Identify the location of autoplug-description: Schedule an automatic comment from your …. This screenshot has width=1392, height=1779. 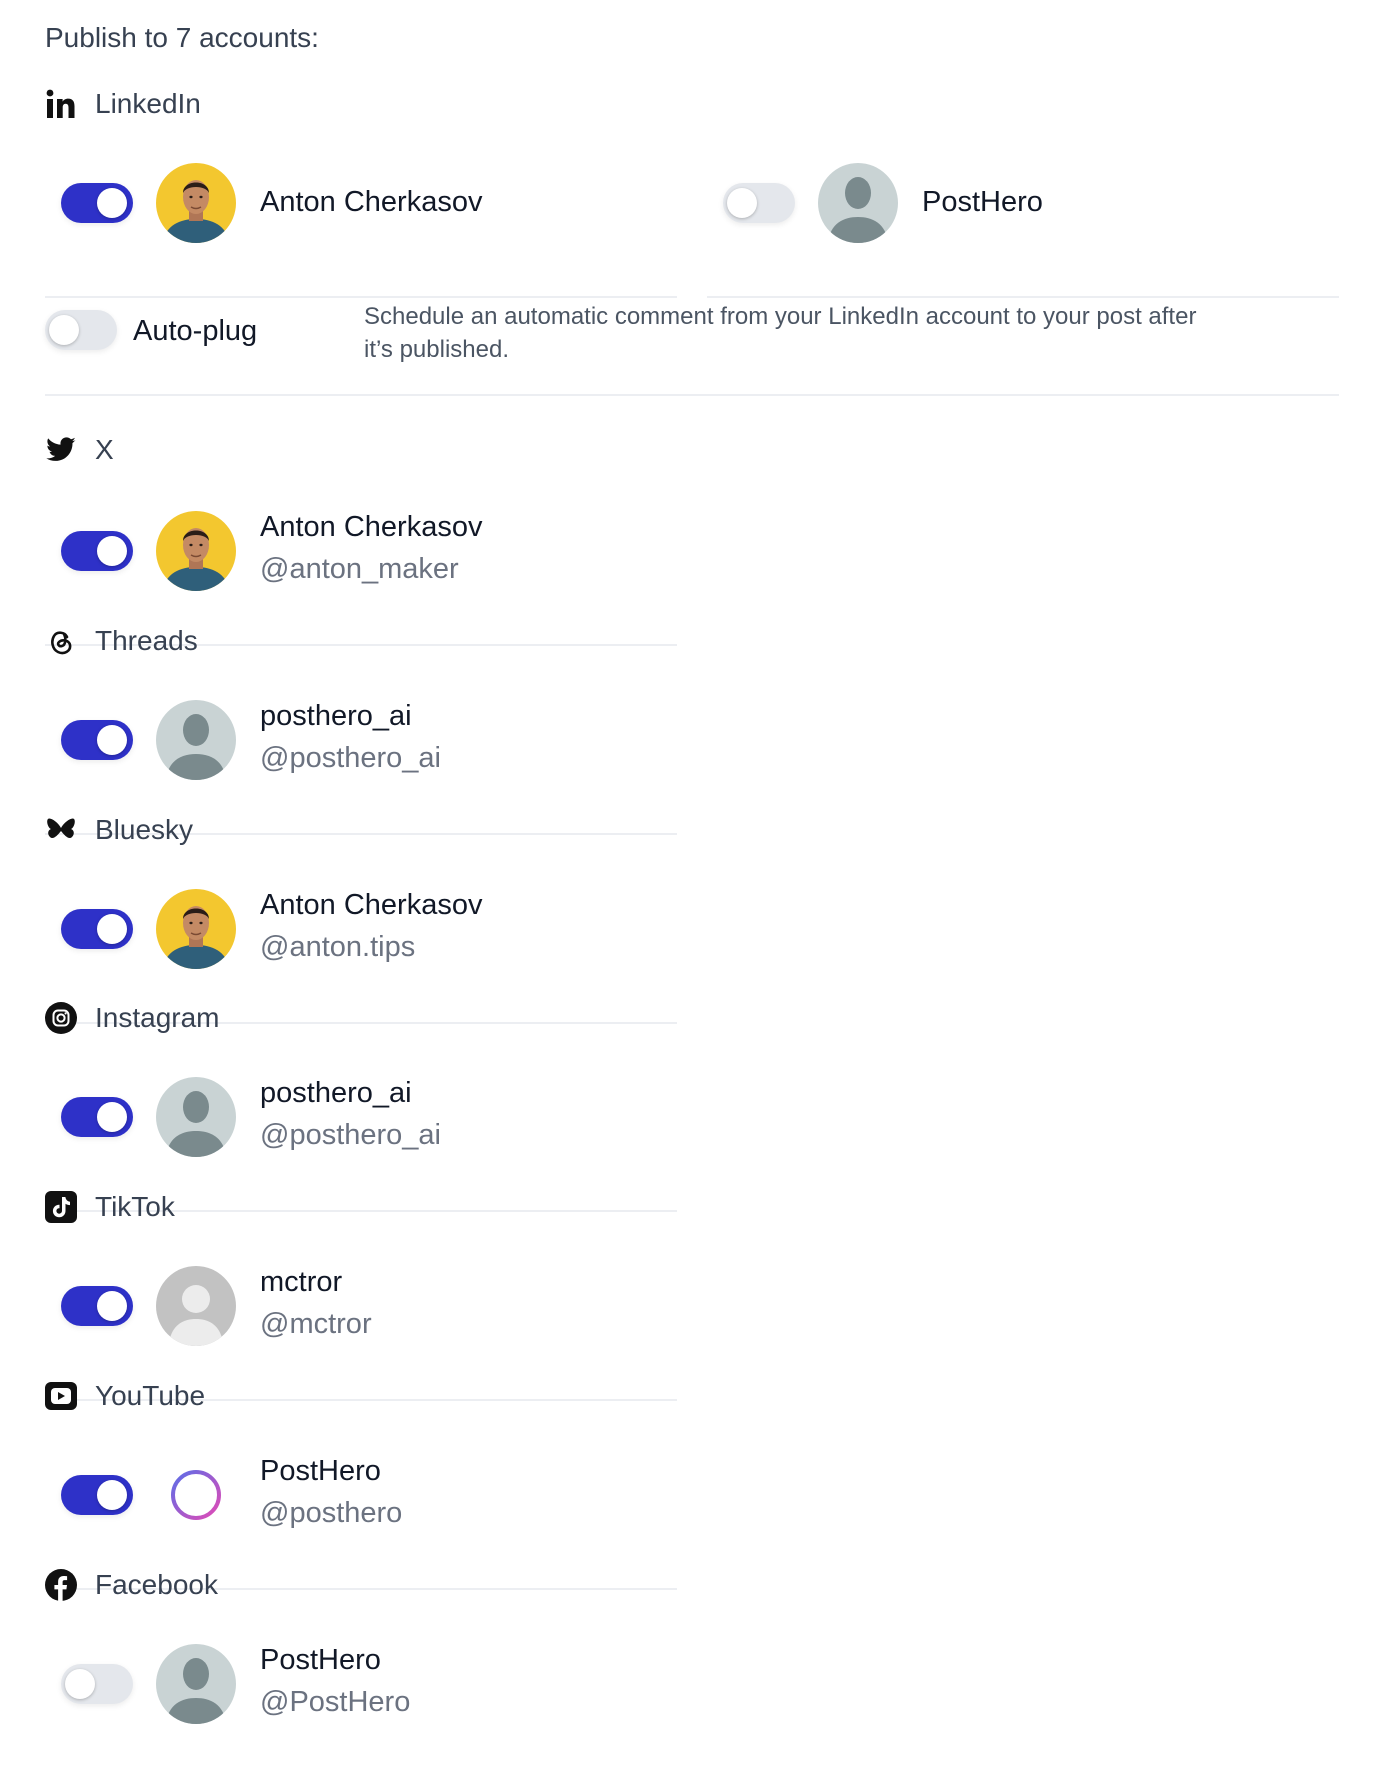
(780, 333).